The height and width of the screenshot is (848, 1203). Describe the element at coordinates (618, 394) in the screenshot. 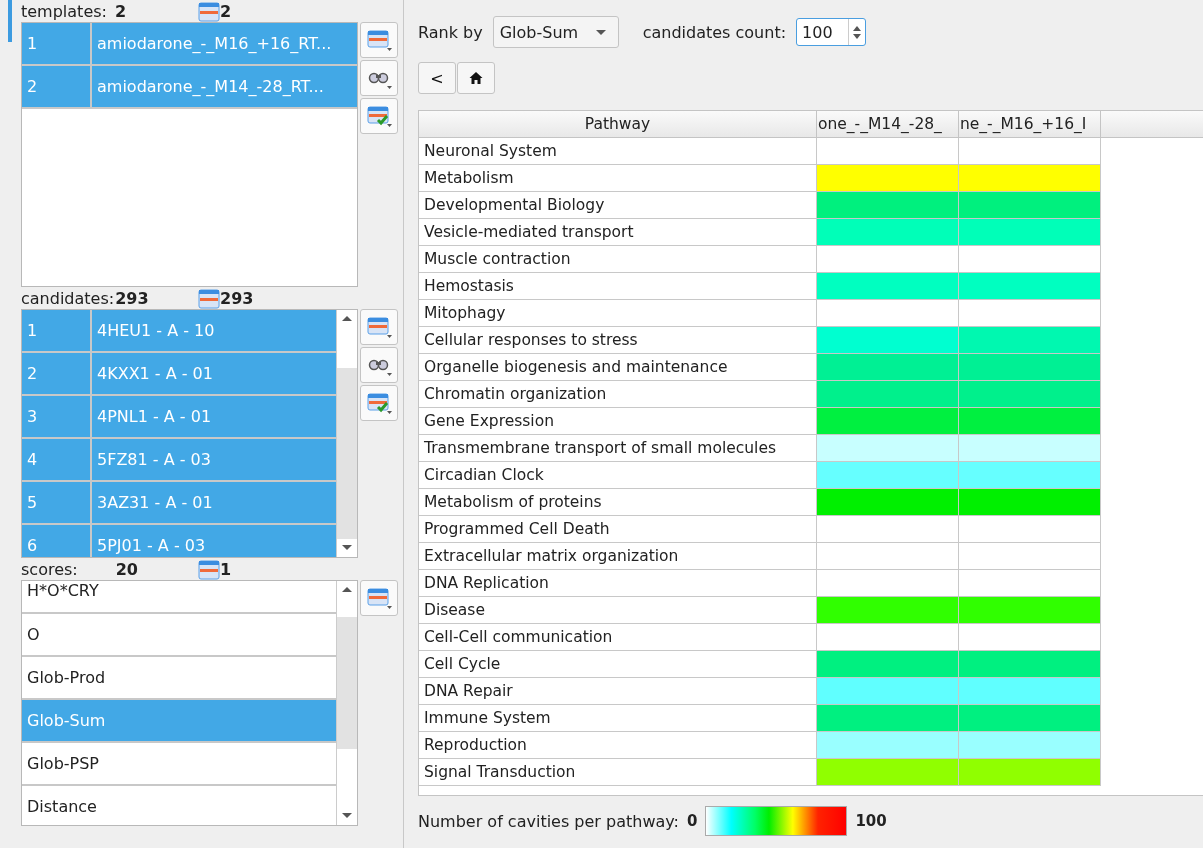

I see `pathway-cell: Chromatin organization` at that location.